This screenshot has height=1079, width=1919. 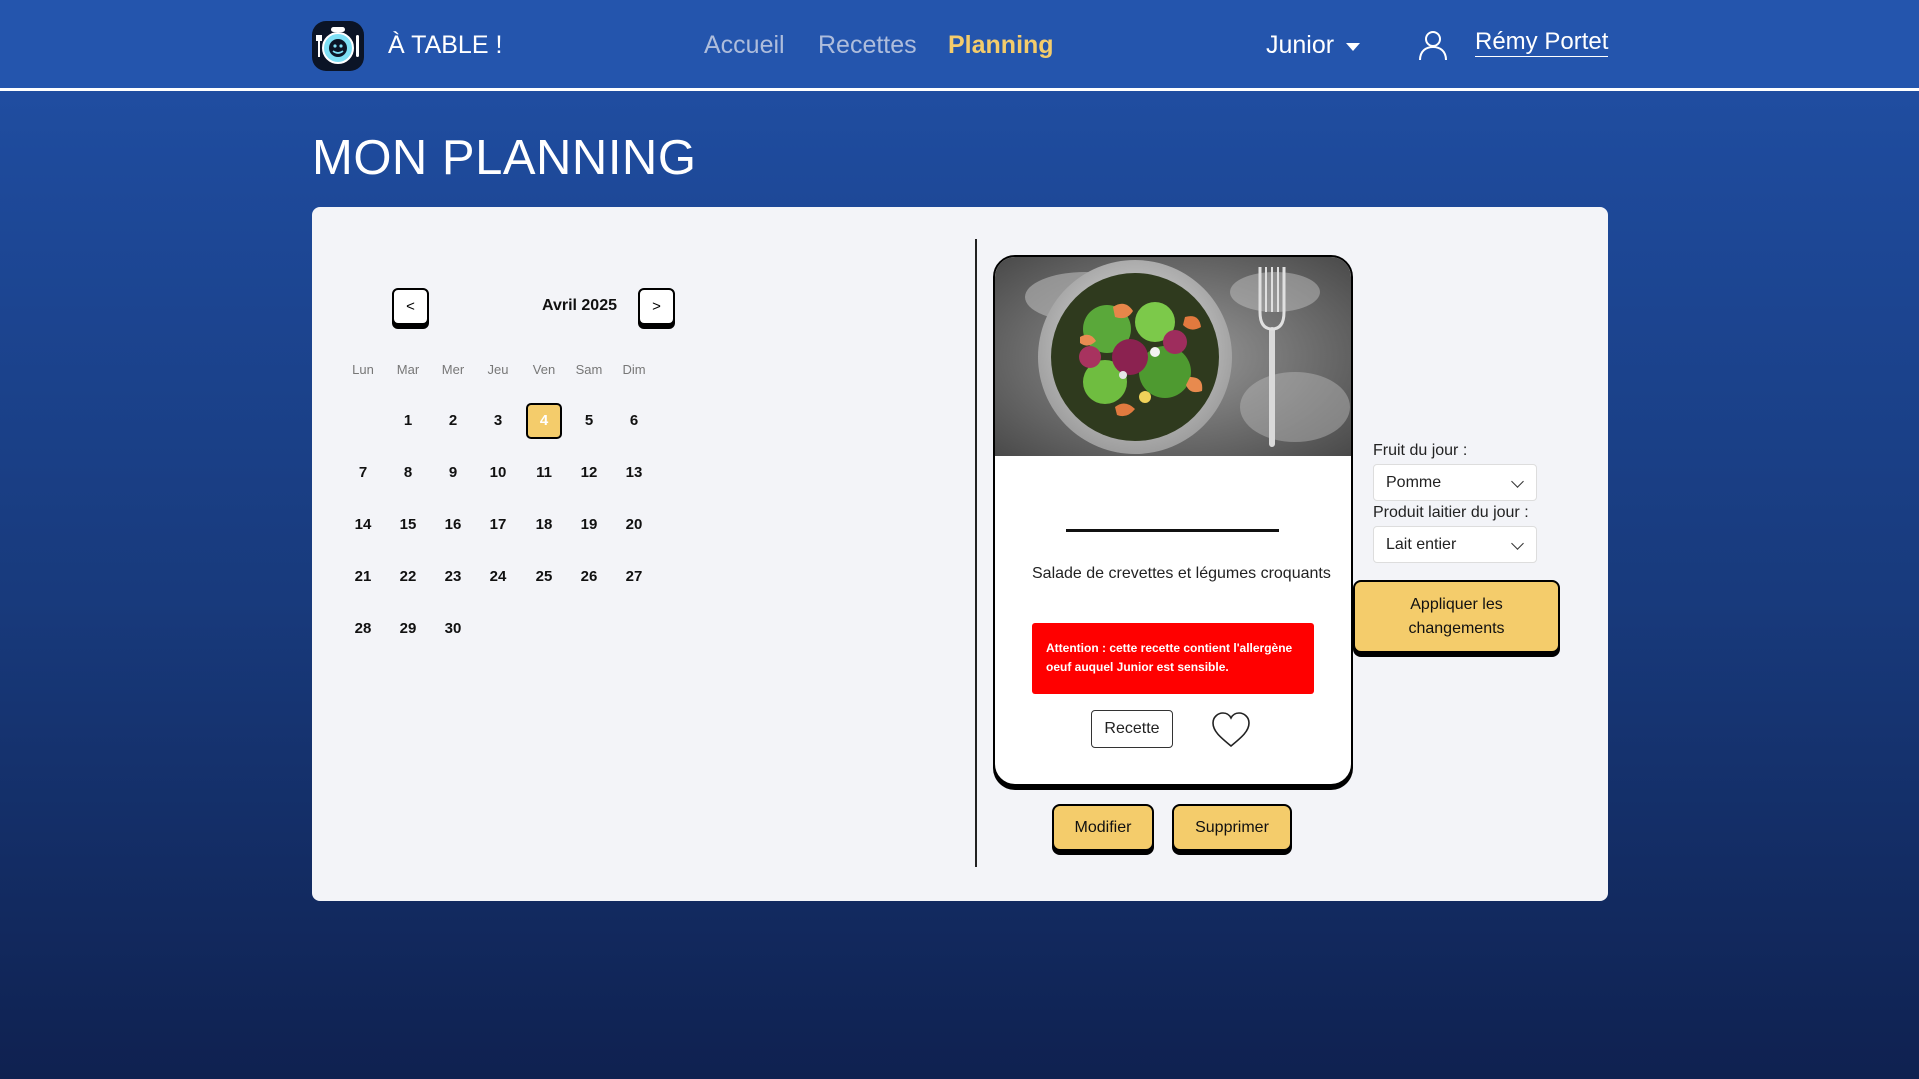 What do you see at coordinates (498, 369) in the screenshot?
I see `weekday-label: Jeu` at bounding box center [498, 369].